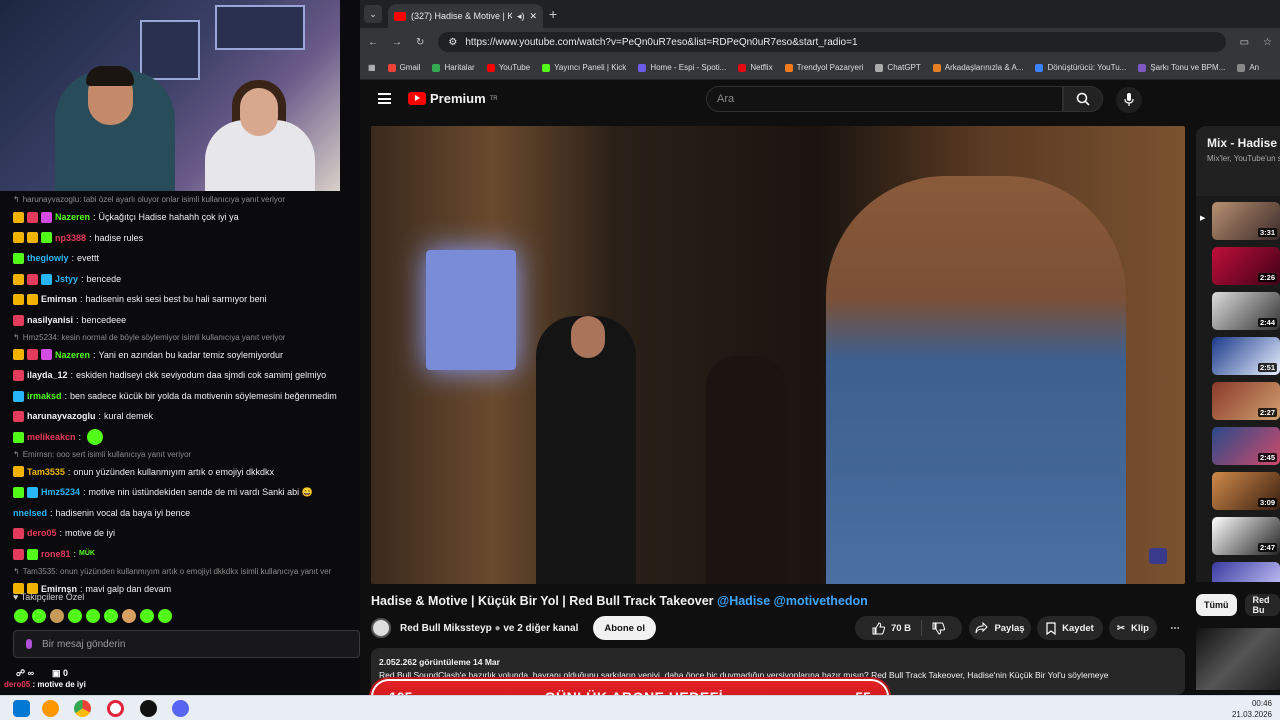 This screenshot has height=720, width=1280. I want to click on app-icon, so click(148, 708).